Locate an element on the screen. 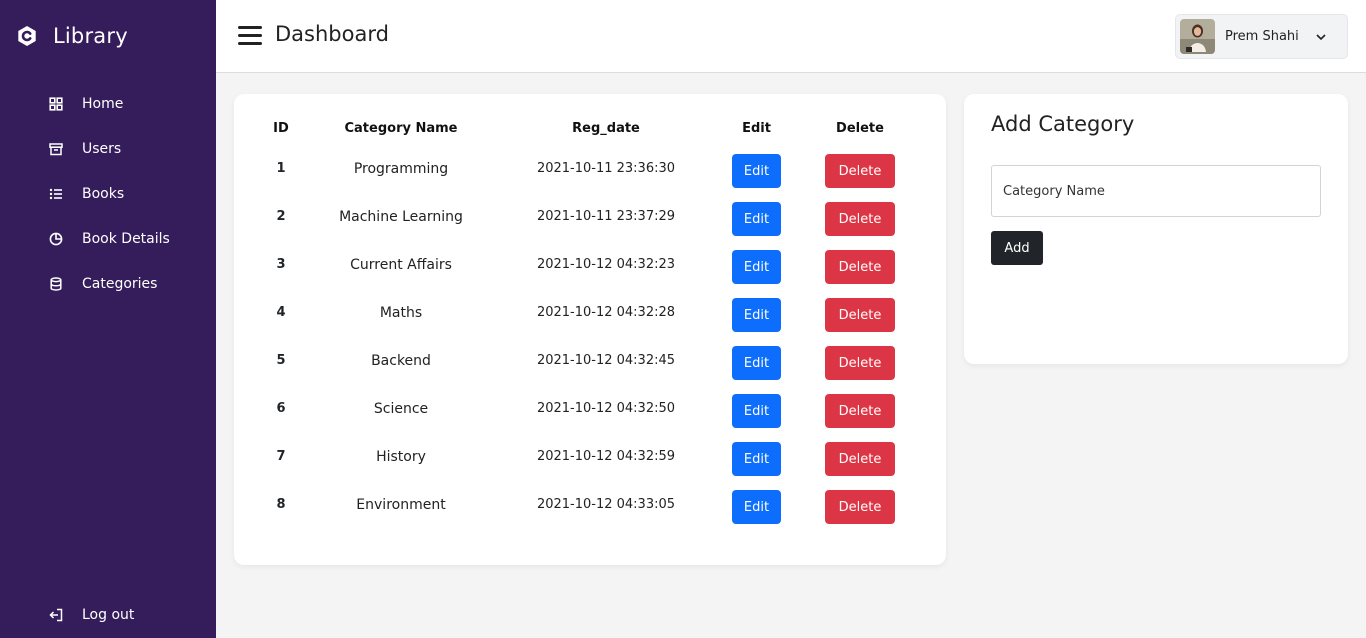  category-reg-date: 2021-10-12 04:32:28 is located at coordinates (606, 312).